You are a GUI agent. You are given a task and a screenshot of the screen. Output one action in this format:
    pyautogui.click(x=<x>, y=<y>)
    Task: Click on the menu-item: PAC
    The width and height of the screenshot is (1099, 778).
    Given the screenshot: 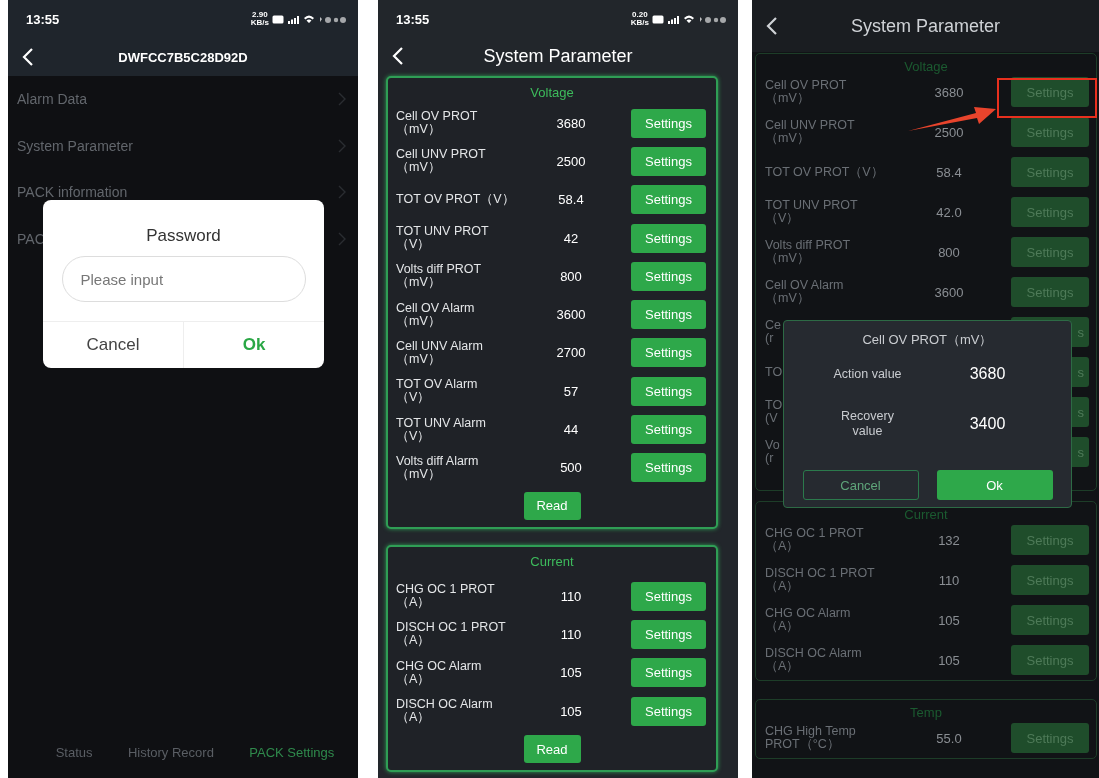 What is the action you would take?
    pyautogui.click(x=31, y=238)
    